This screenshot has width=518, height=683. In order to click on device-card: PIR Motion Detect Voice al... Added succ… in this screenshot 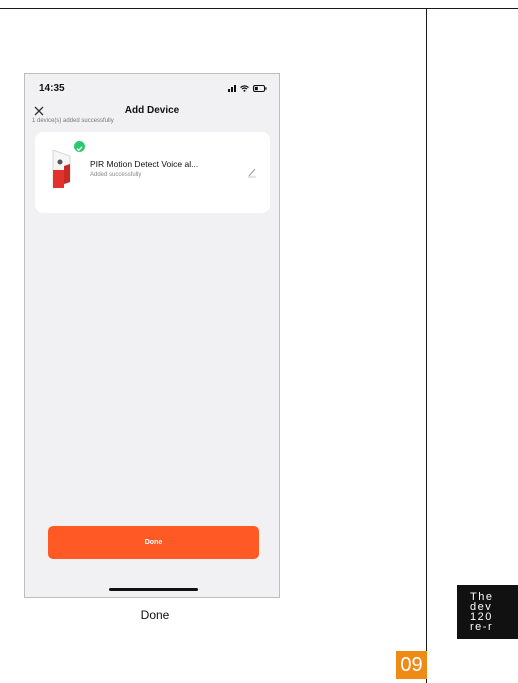, I will do `click(152, 172)`.